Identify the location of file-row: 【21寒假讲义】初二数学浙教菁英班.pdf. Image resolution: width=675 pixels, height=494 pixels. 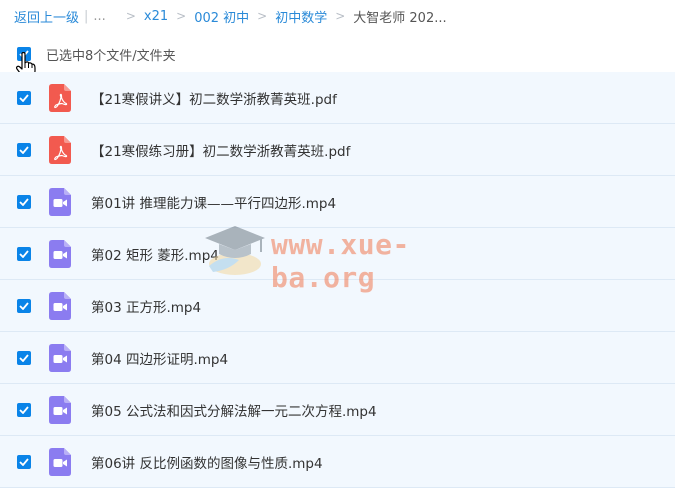
(337, 98).